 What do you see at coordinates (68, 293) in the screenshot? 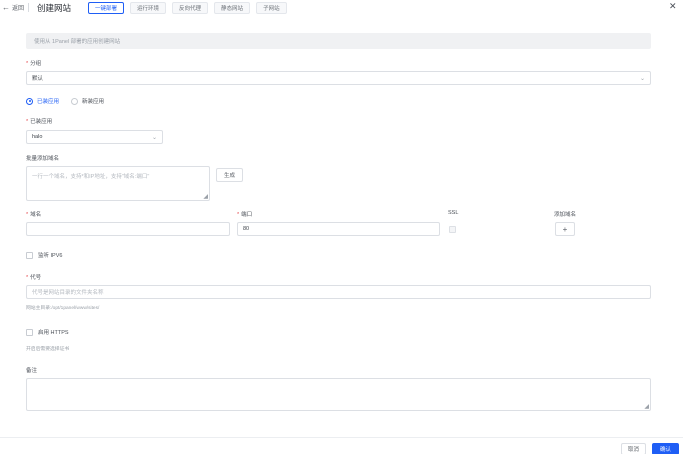
I see `alias-placeholder: 代号是网站目录的文件夹名称` at bounding box center [68, 293].